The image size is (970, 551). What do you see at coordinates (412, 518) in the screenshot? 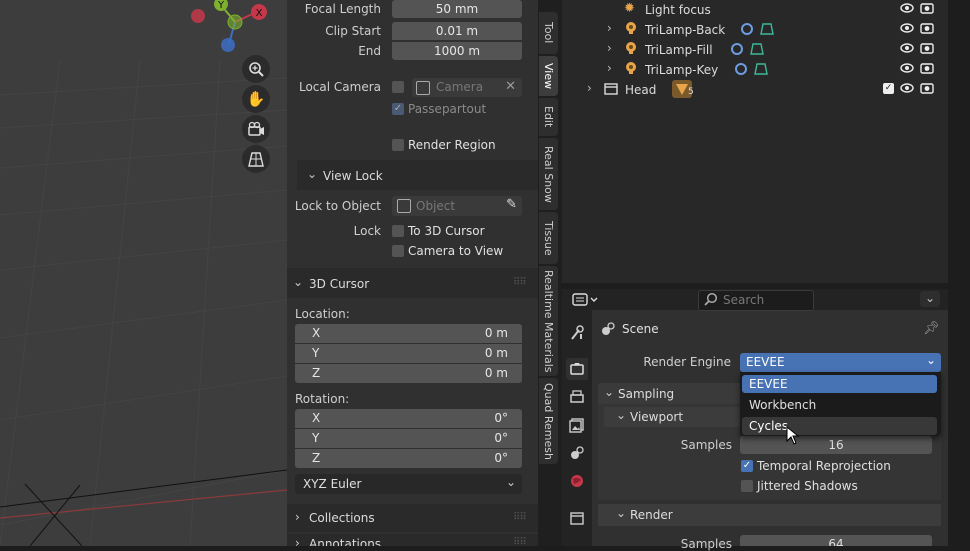
I see `collections-header: › Collections ⠿⠿` at bounding box center [412, 518].